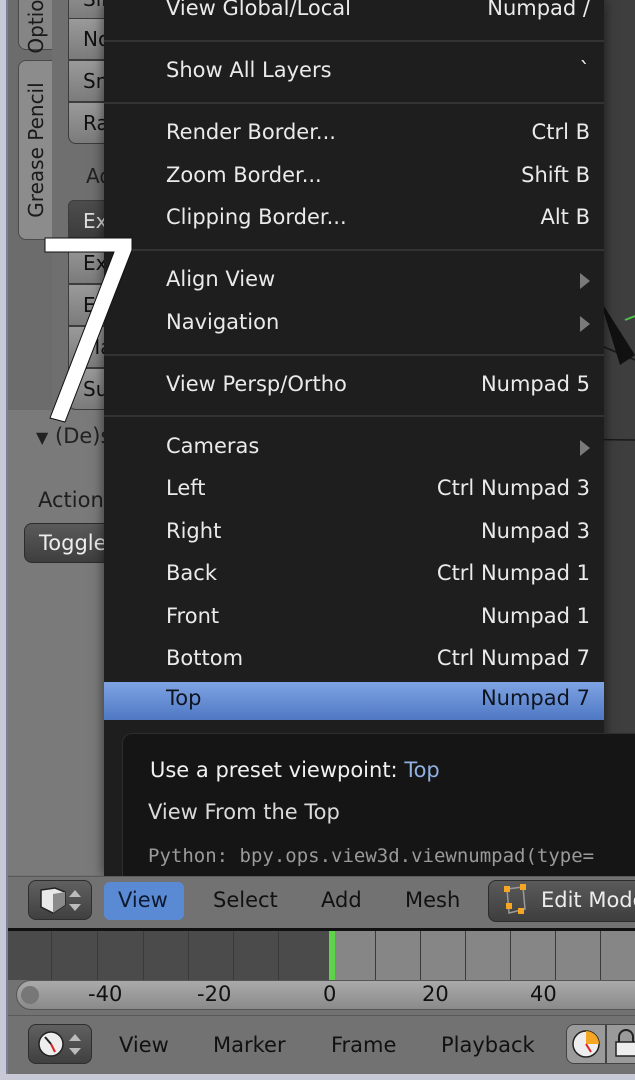 Image resolution: width=635 pixels, height=1080 pixels. What do you see at coordinates (625, 1043) in the screenshot?
I see `lock-icon` at bounding box center [625, 1043].